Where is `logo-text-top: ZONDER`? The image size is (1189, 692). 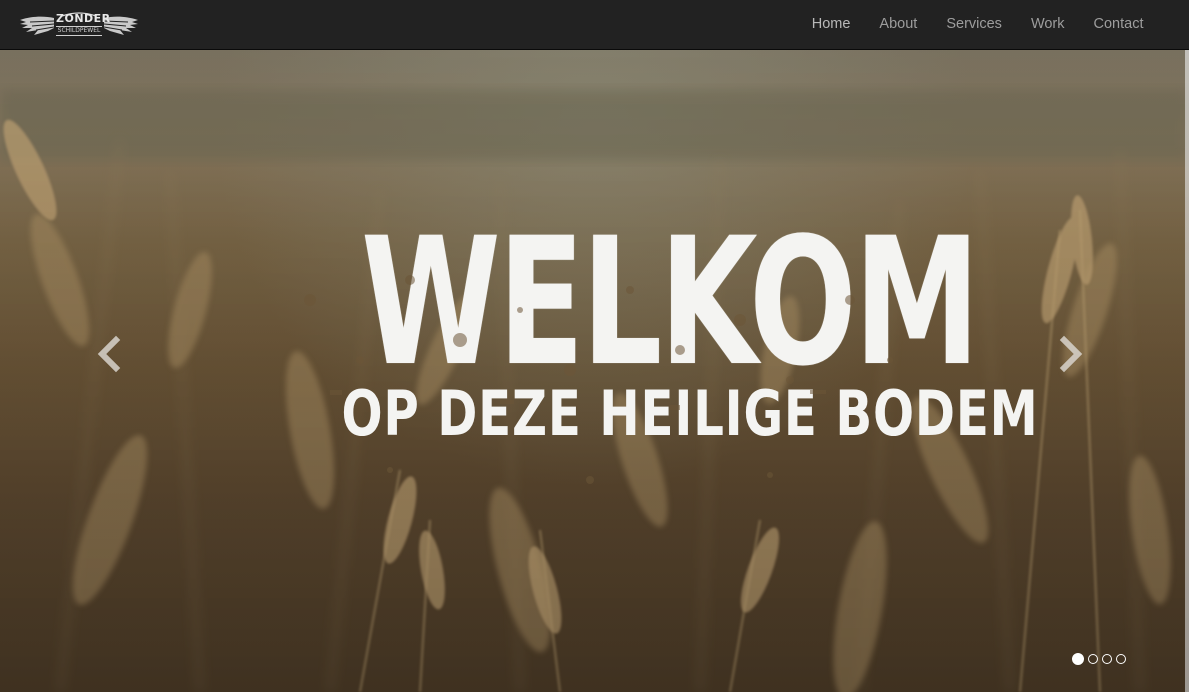 logo-text-top: ZONDER is located at coordinates (83, 18).